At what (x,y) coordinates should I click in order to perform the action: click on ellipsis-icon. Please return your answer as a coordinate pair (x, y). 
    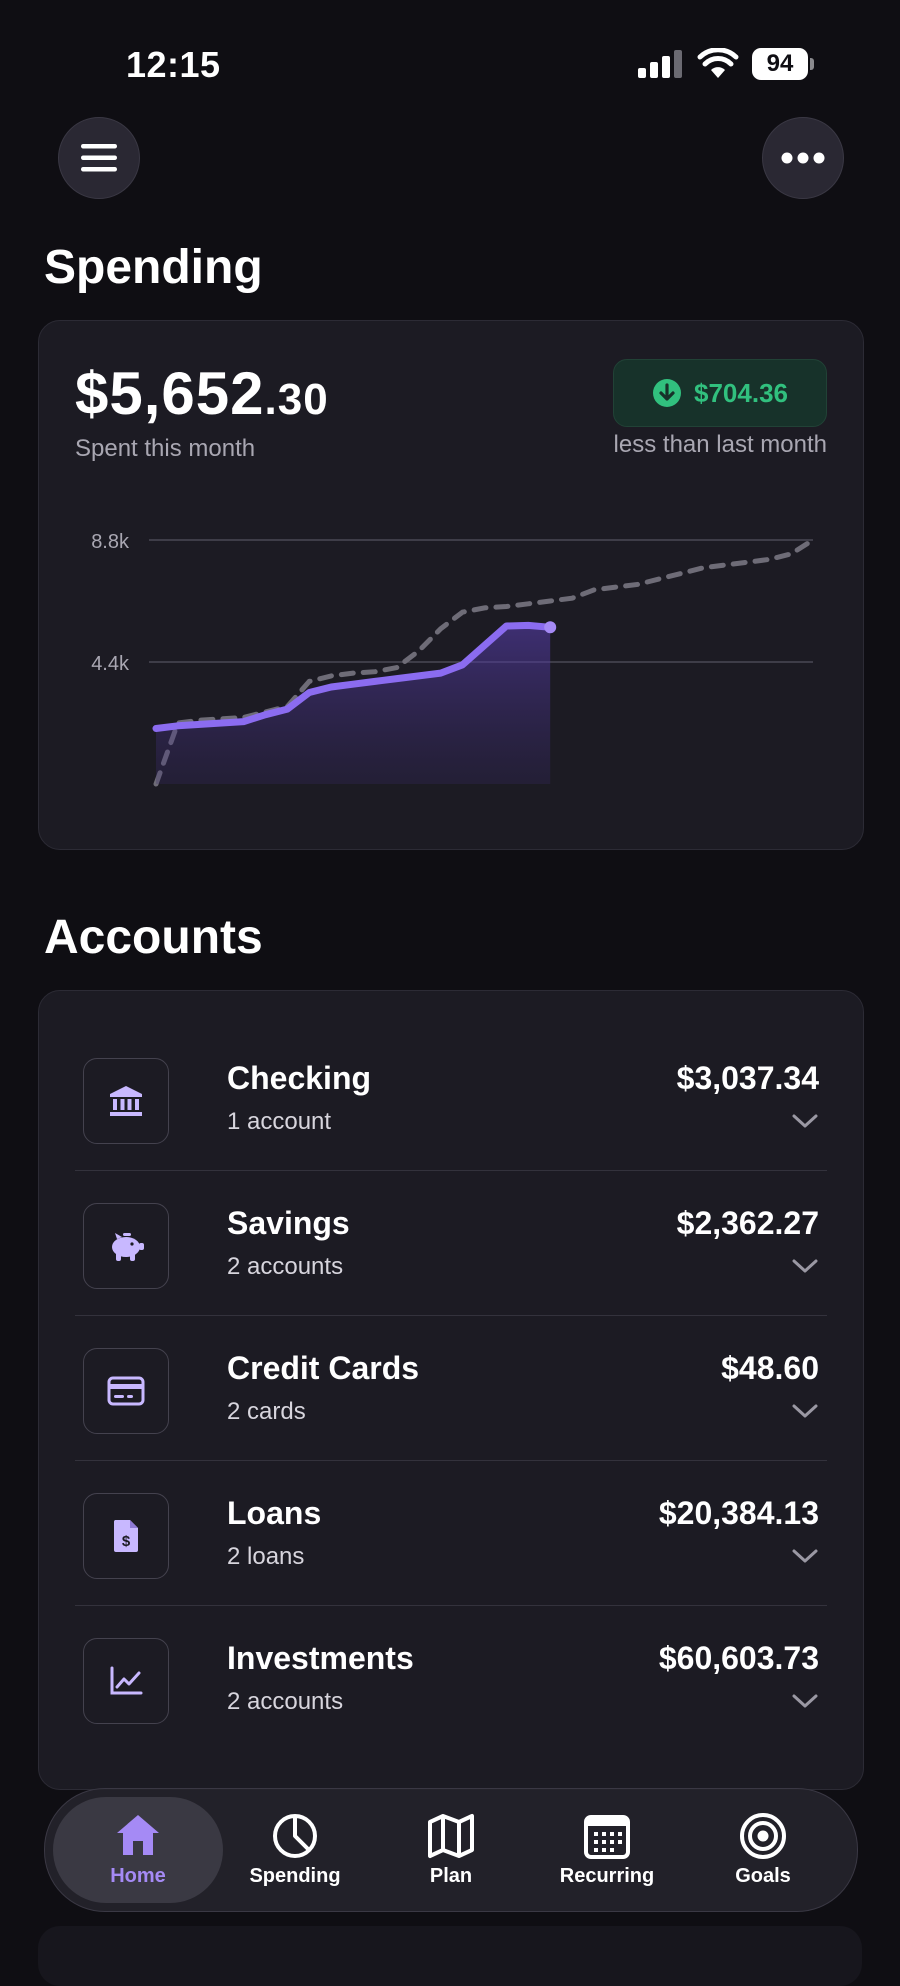
    Looking at the image, I should click on (803, 158).